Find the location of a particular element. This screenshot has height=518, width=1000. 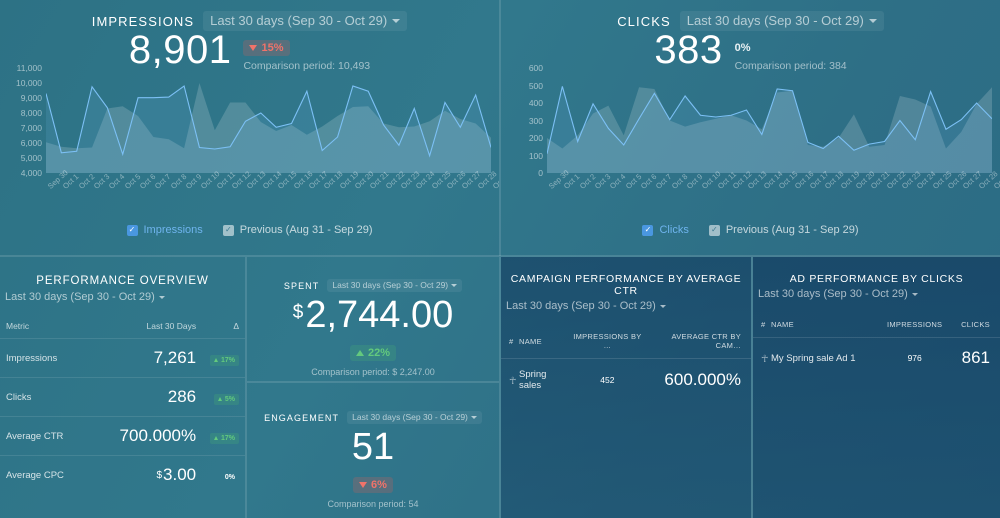

impressions-value-row: 8,901 15% Comparison period: 10,493 is located at coordinates (249, 50).